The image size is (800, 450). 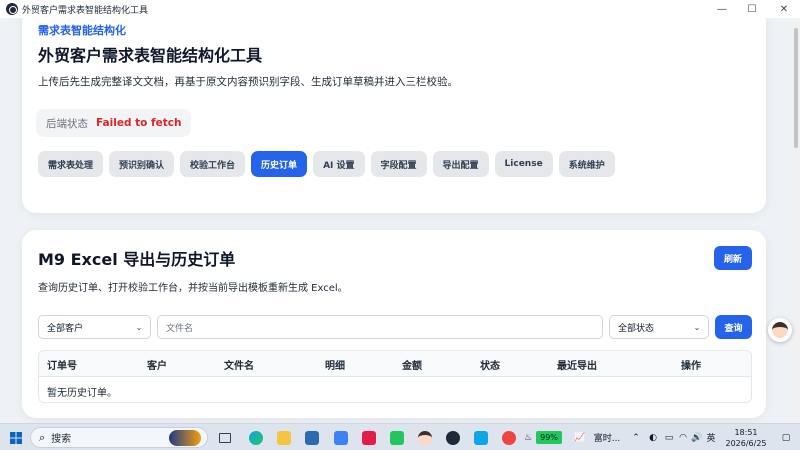 I want to click on customer-select: 全部客户 ⌄, so click(x=94, y=327).